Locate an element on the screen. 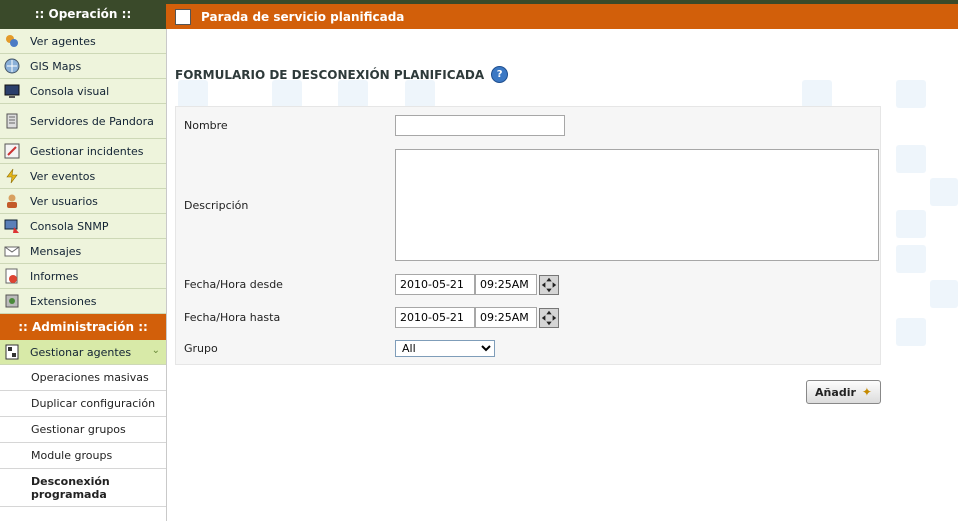 This screenshot has height=521, width=958. menu-item-ver-usuarios: Ver usuarios is located at coordinates (83, 201).